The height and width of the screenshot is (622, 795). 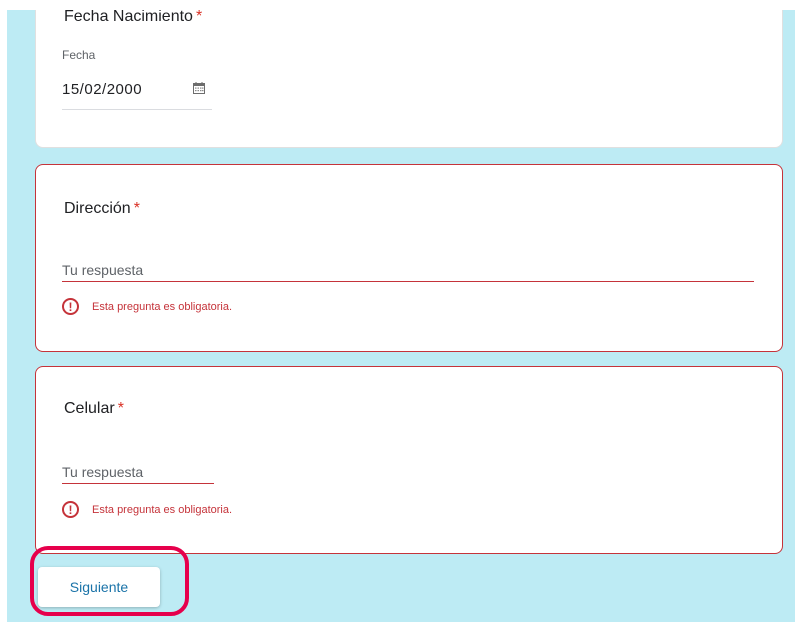 What do you see at coordinates (79, 55) in the screenshot?
I see `date-sub-label: Fecha` at bounding box center [79, 55].